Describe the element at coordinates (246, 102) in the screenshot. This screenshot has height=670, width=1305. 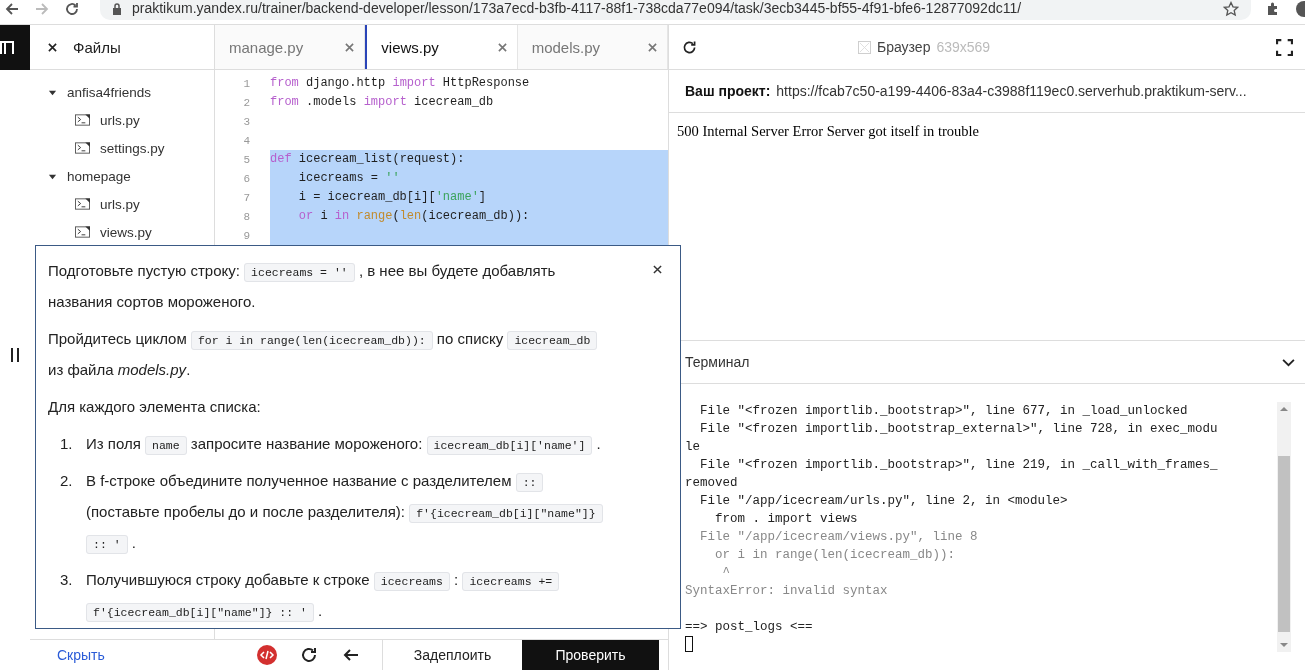
I see `line-number: 2` at that location.